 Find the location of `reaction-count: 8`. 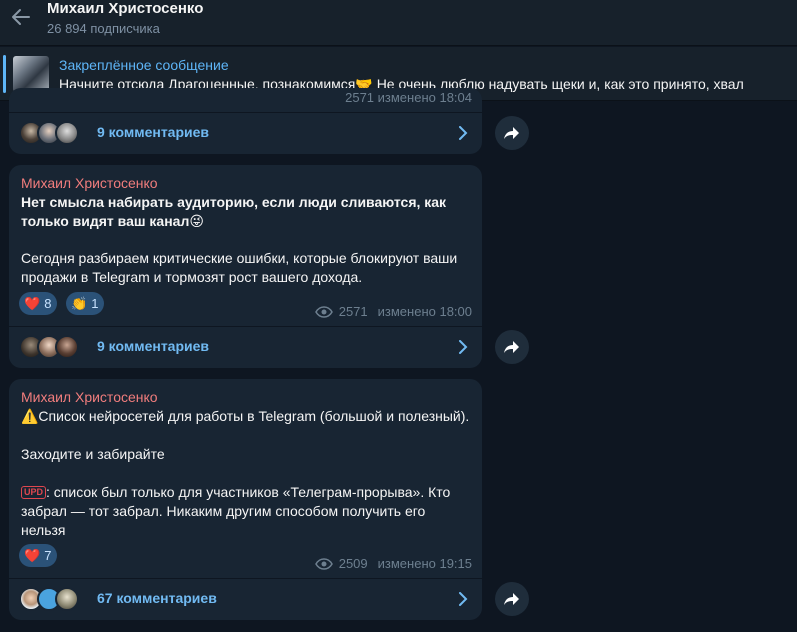

reaction-count: 8 is located at coordinates (48, 303).